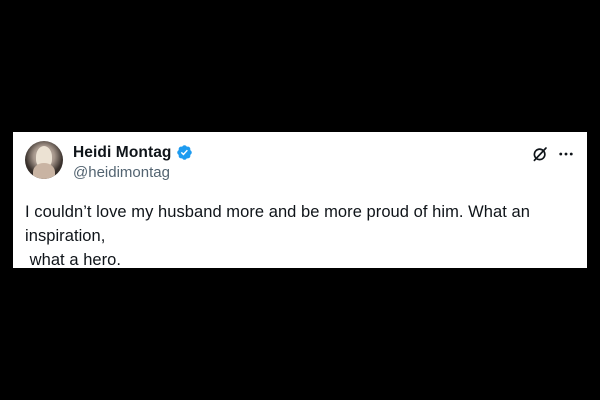  I want to click on tweet-header: Heidi Montag @heidimontag, so click(300, 163).